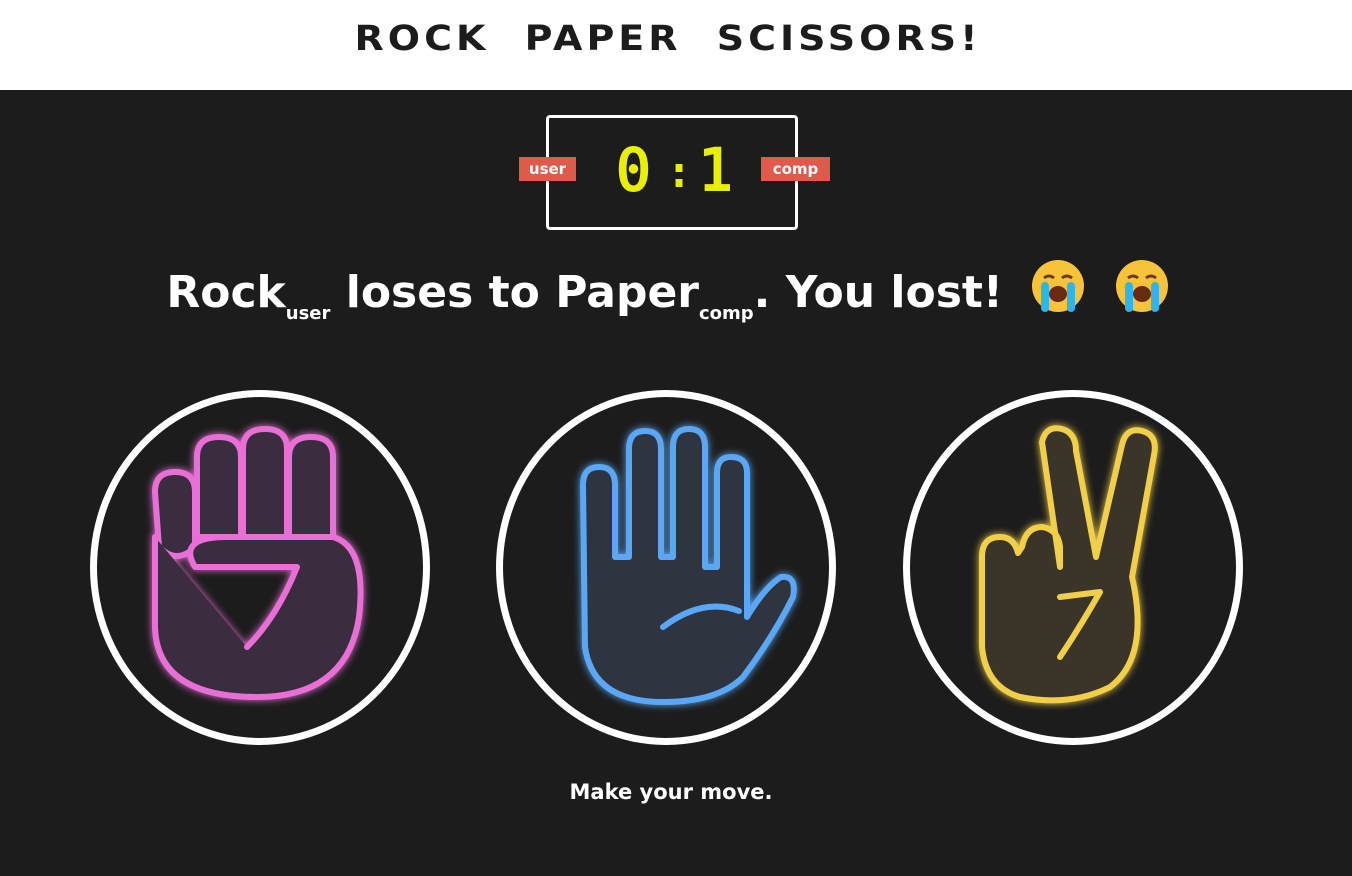 The image size is (1352, 876). Describe the element at coordinates (715, 170) in the screenshot. I see `comp-score: 1` at that location.